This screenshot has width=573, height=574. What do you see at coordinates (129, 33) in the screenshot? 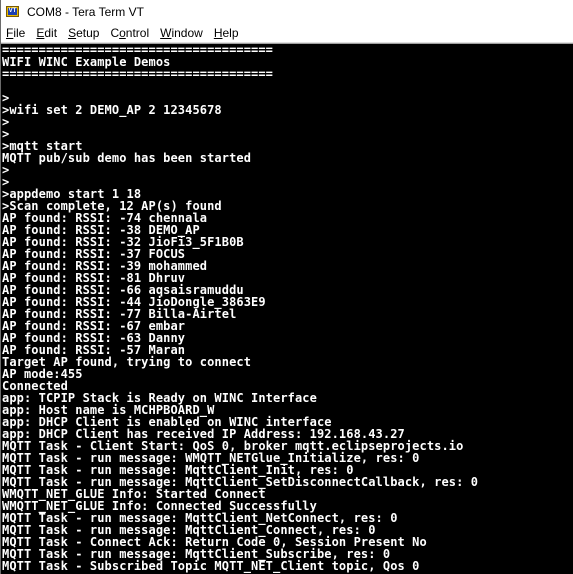
I see `menu-control: Control` at bounding box center [129, 33].